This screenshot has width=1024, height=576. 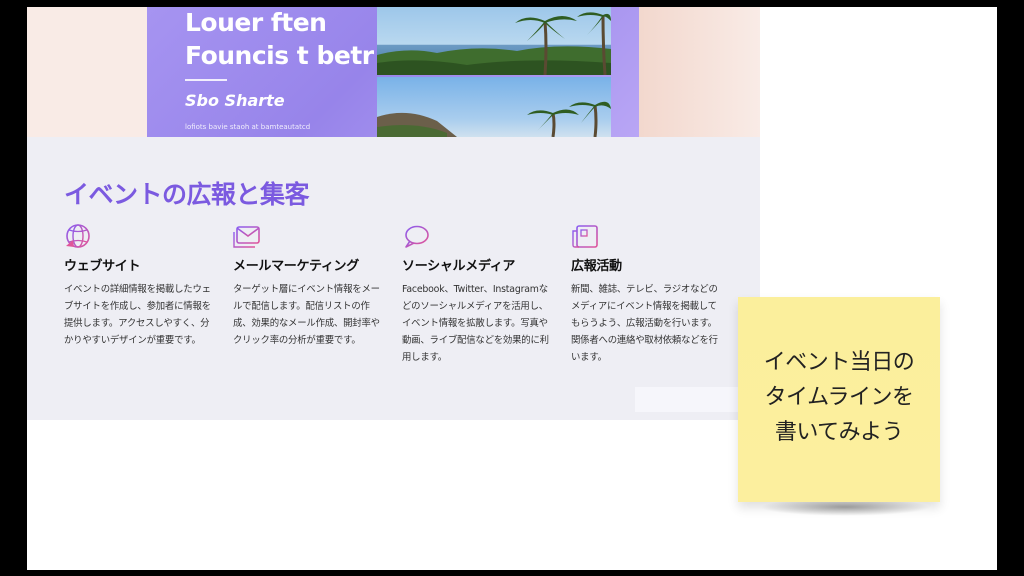 What do you see at coordinates (187, 194) in the screenshot?
I see `section-title: イベントの広報と集客` at bounding box center [187, 194].